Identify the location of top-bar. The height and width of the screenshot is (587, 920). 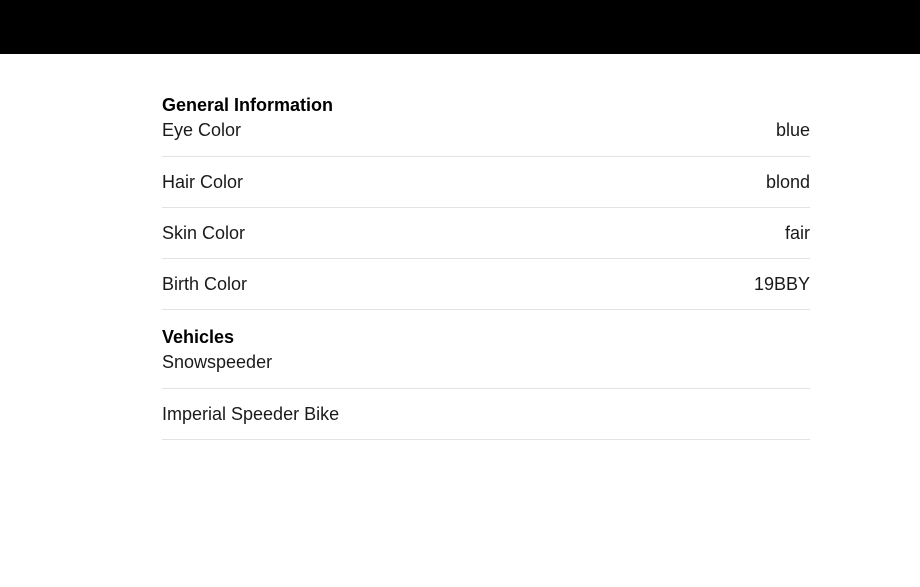
(460, 27).